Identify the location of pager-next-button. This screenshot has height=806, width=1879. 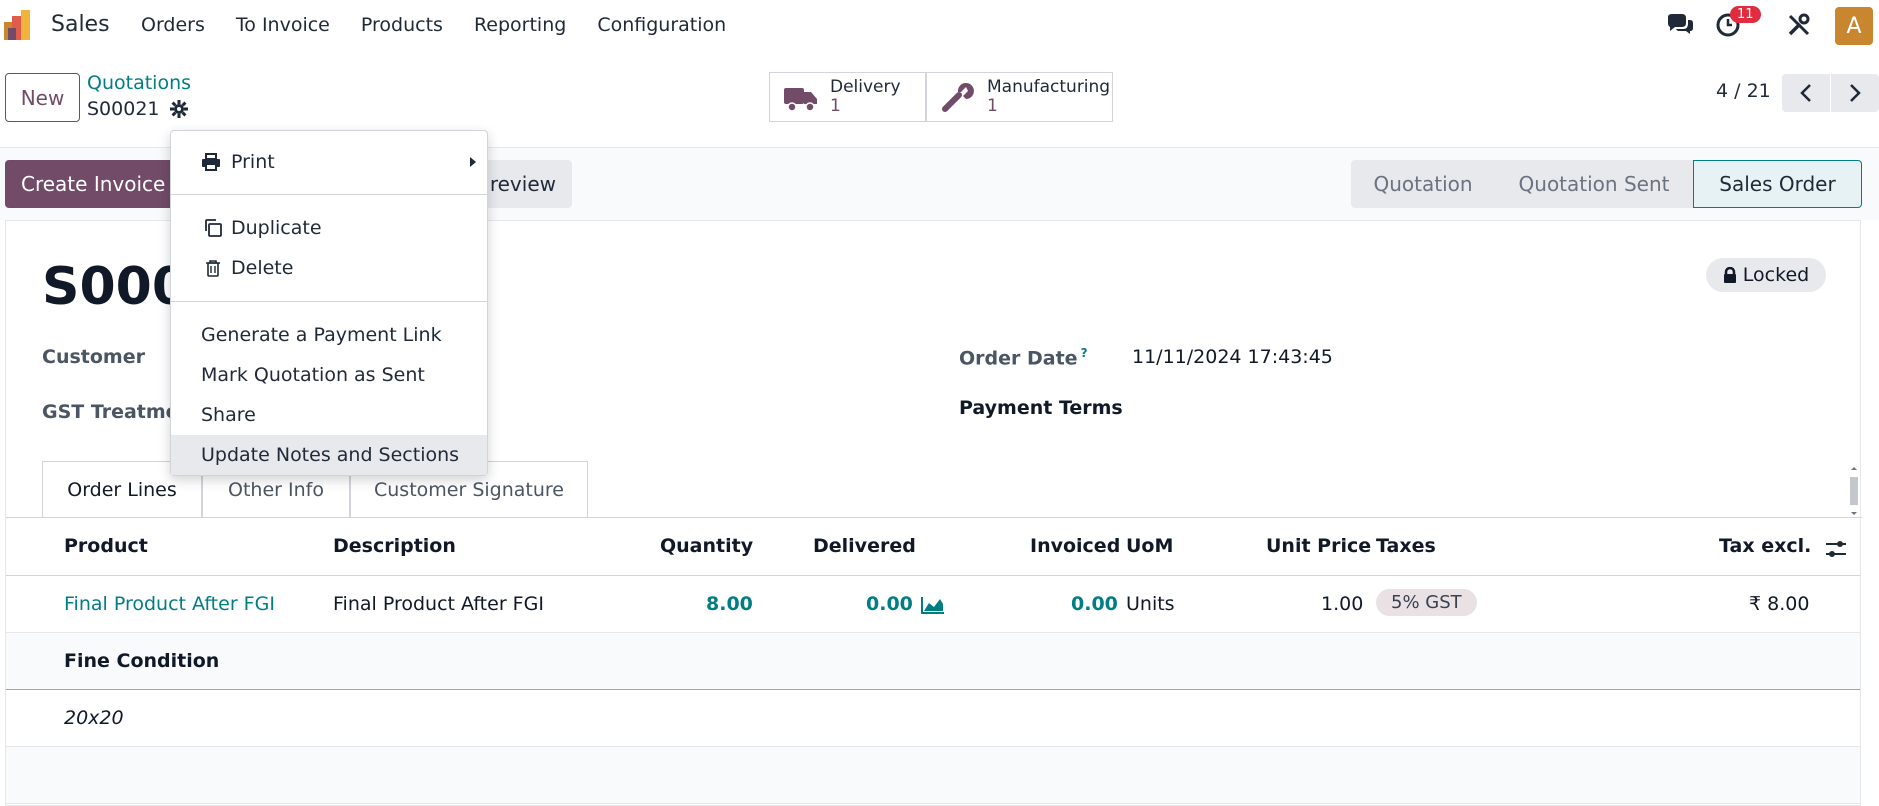
(1855, 93).